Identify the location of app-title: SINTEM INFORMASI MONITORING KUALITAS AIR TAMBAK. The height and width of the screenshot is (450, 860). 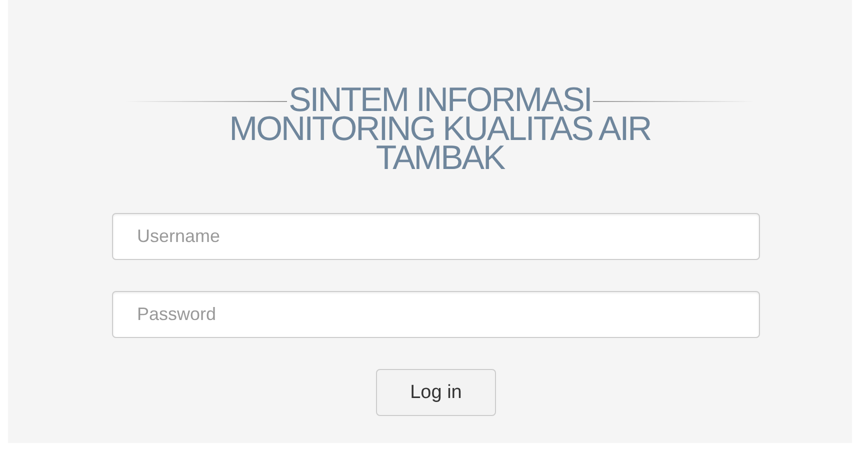
(440, 129).